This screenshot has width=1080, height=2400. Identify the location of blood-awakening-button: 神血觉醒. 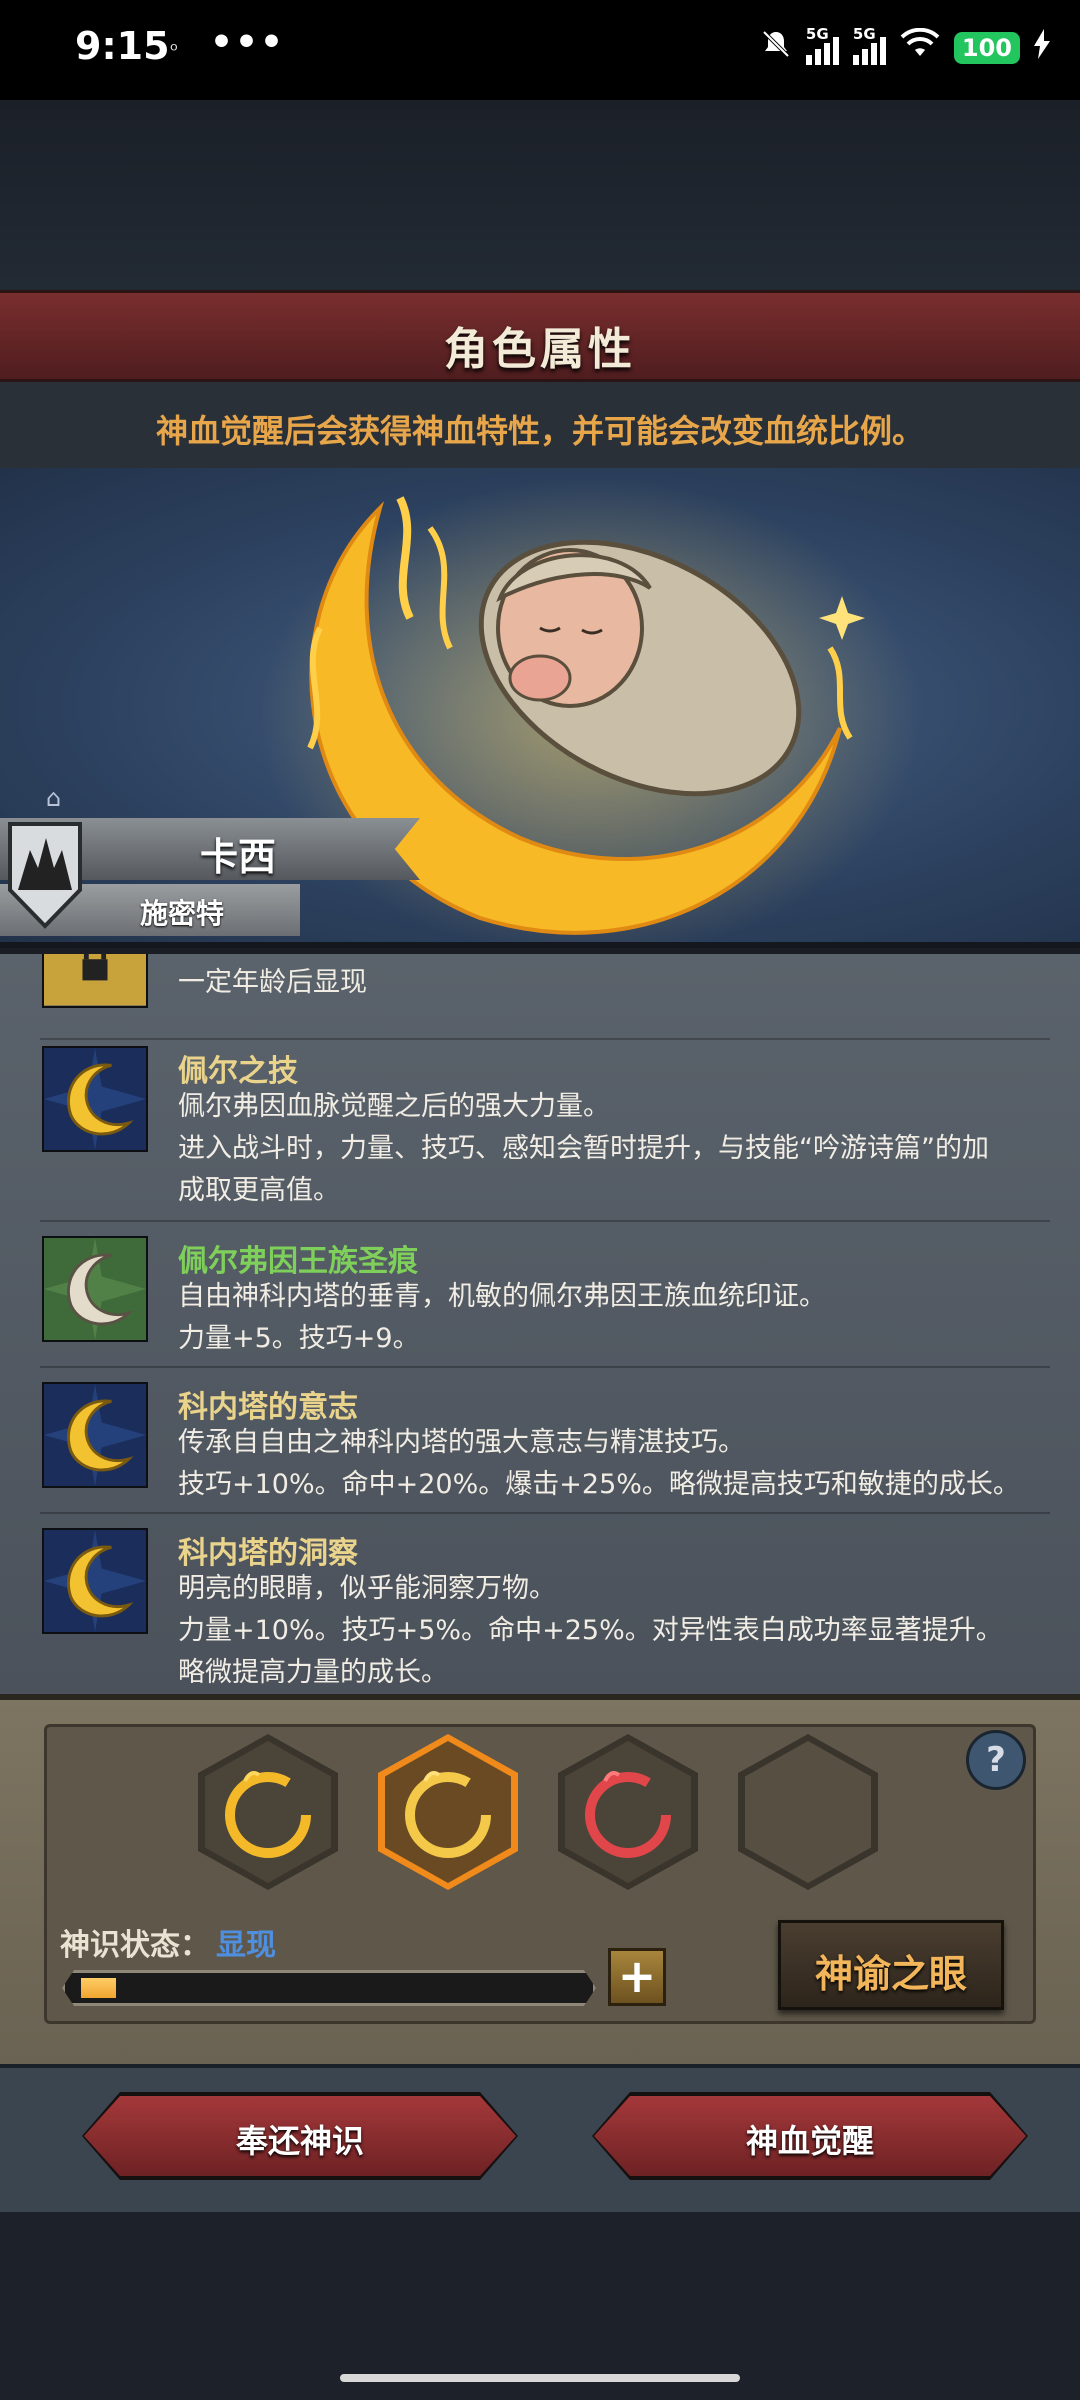
(810, 2136).